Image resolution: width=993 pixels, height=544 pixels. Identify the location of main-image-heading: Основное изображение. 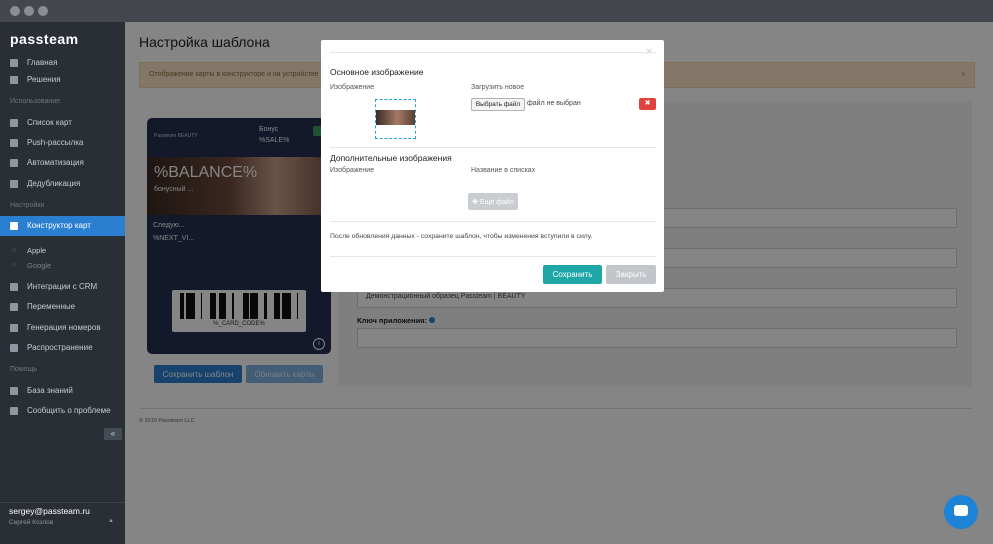
(377, 72).